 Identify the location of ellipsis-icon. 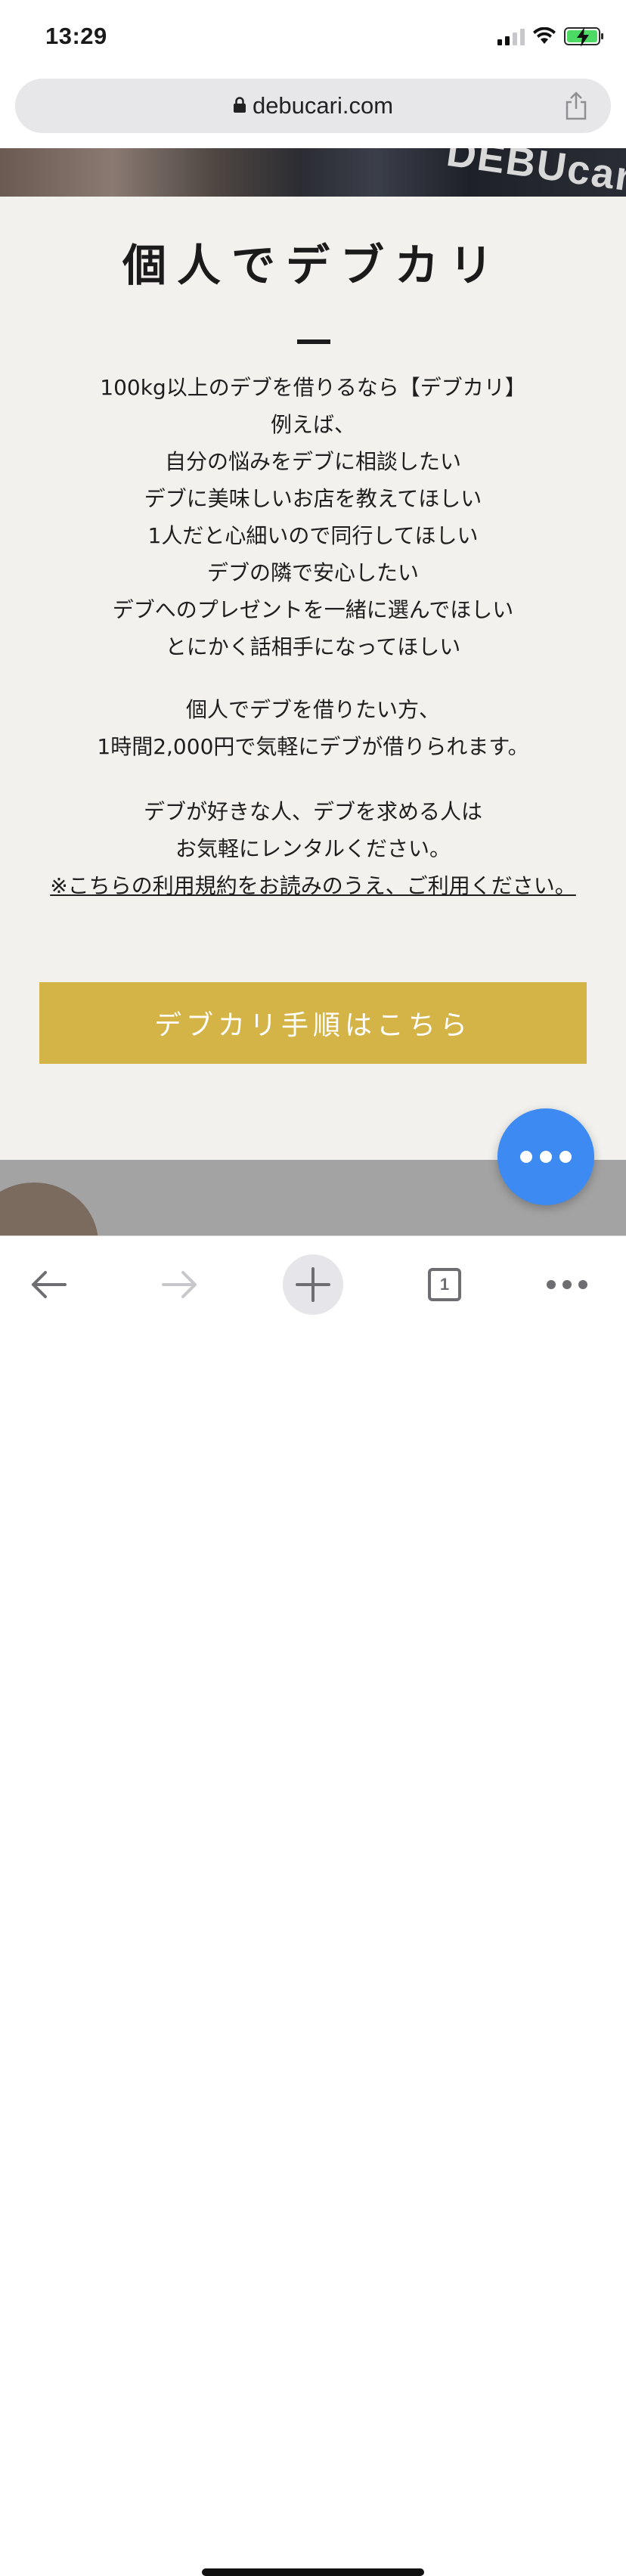
(567, 1284).